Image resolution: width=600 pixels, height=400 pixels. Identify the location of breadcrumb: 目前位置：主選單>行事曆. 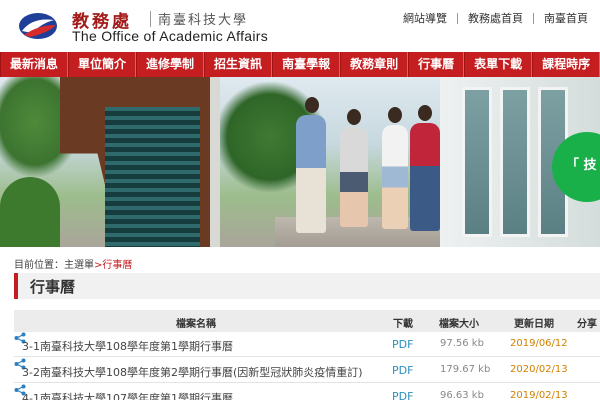
(73, 263).